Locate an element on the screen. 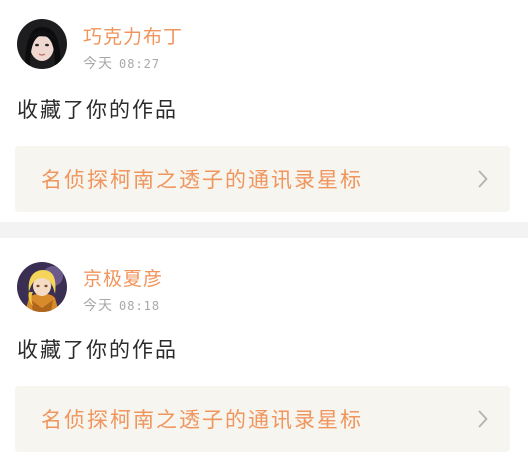  timestamp: 今天 08:18 is located at coordinates (121, 305).